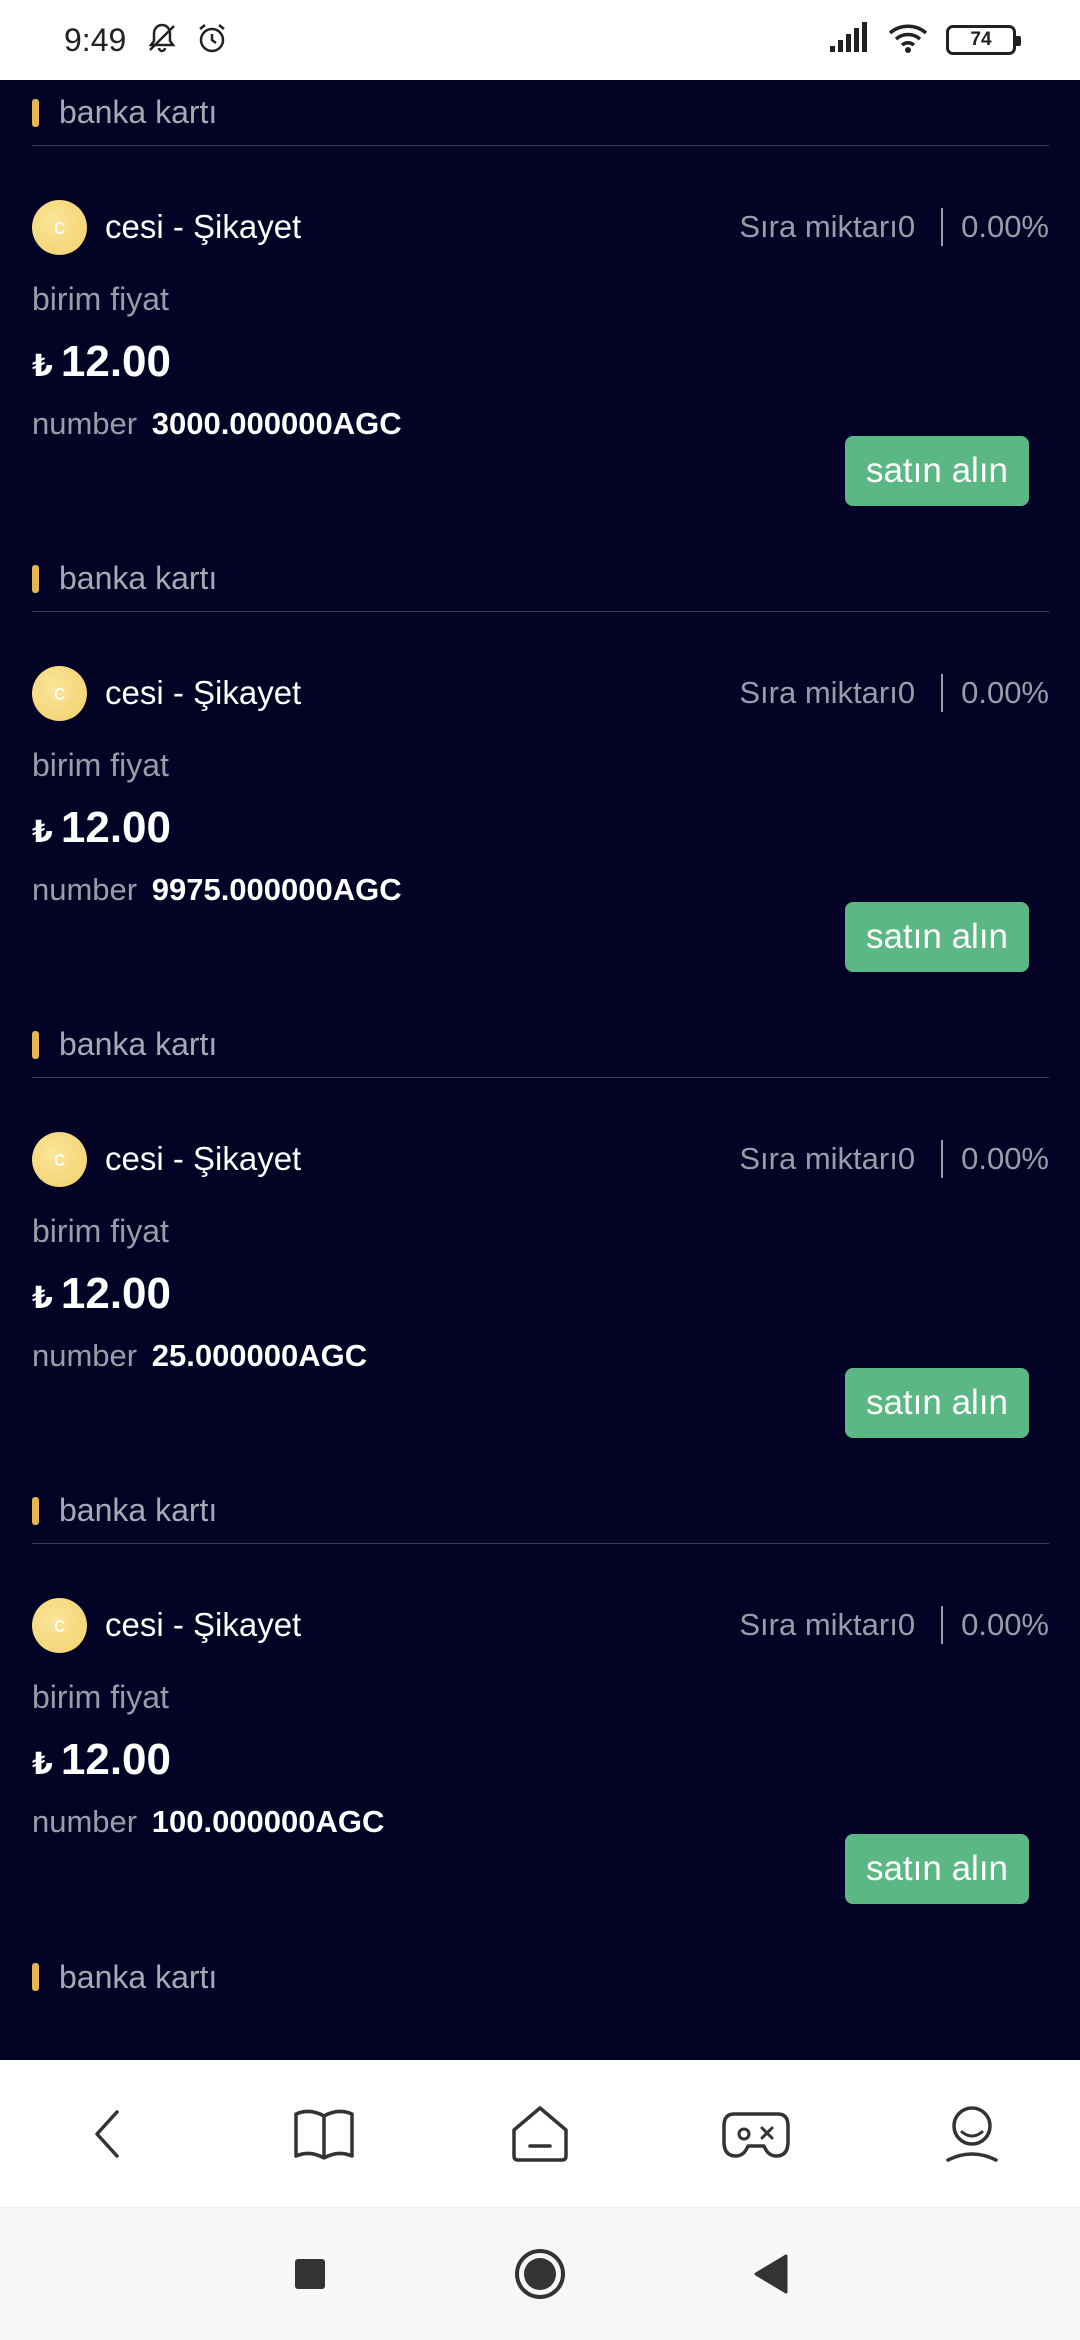  I want to click on back-icon, so click(108, 2134).